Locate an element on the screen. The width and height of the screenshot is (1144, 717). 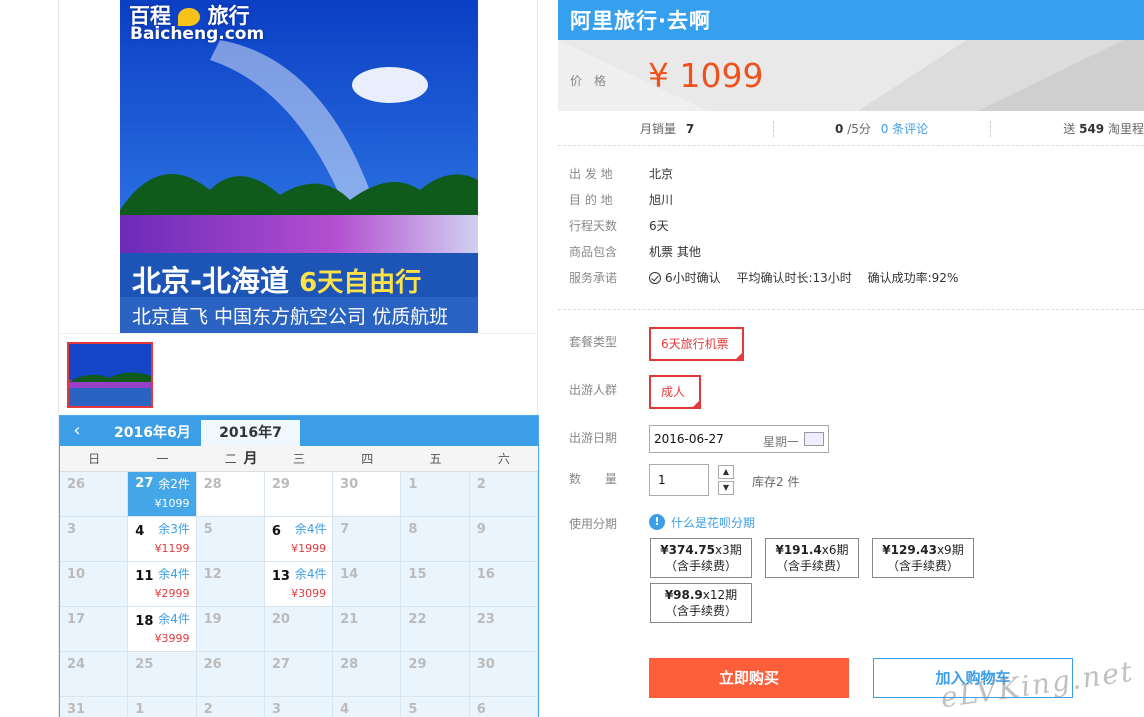
date-value: 2016-06-27 is located at coordinates (689, 439).